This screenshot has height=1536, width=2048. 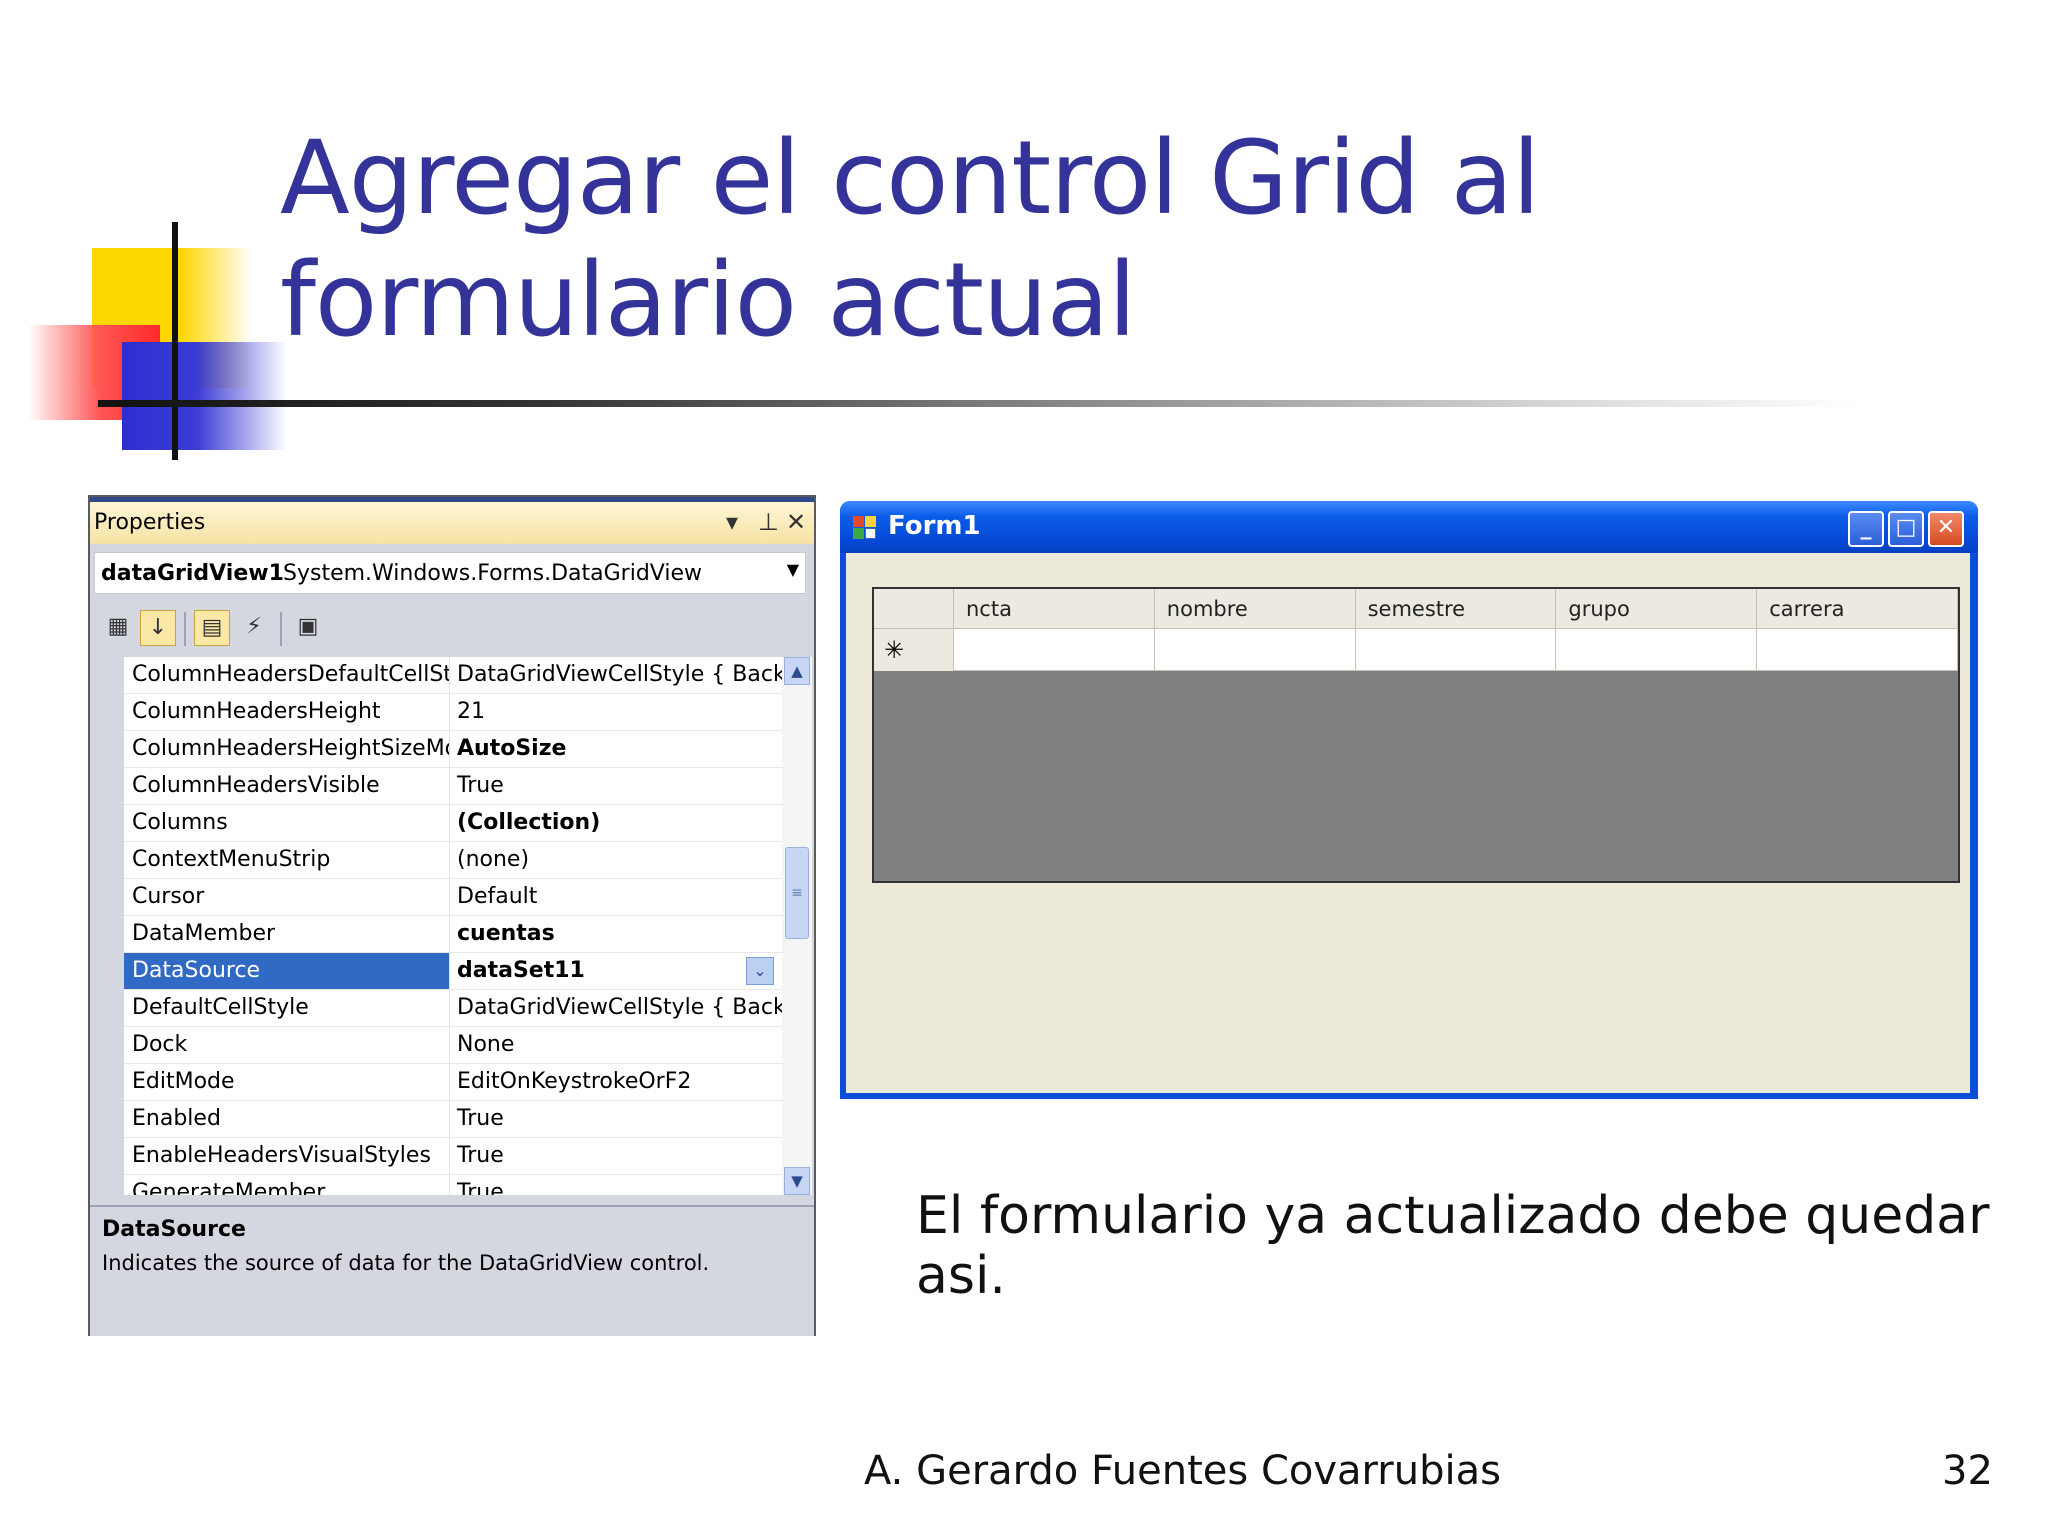 I want to click on scroll-thumb: ≡, so click(x=797, y=893).